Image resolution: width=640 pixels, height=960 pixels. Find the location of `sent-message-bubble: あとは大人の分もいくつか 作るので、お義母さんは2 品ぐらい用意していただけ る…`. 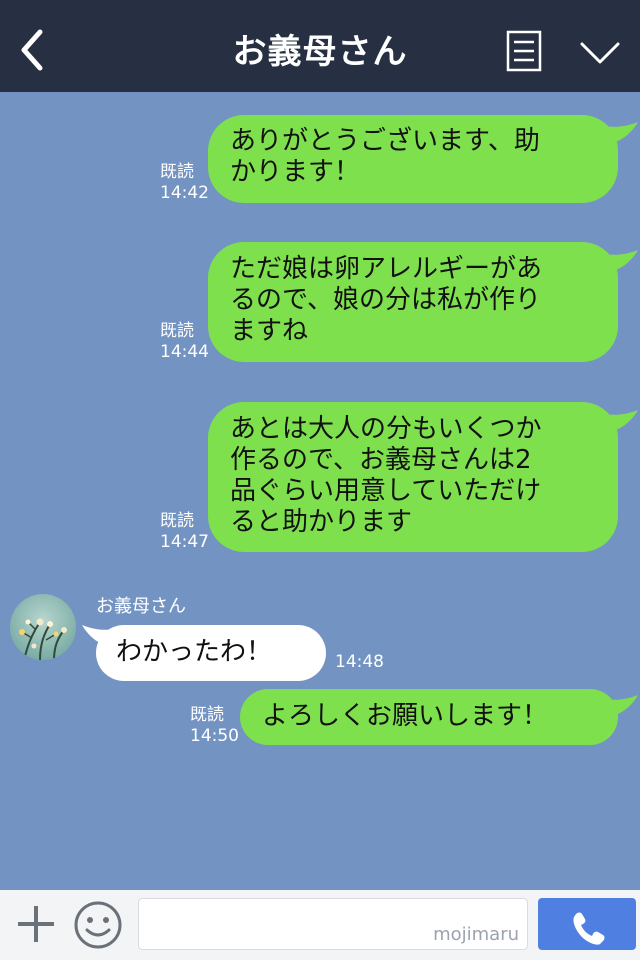

sent-message-bubble: あとは大人の分もいくつか 作るので、お義母さんは2 品ぐらい用意していただけ る… is located at coordinates (413, 477).